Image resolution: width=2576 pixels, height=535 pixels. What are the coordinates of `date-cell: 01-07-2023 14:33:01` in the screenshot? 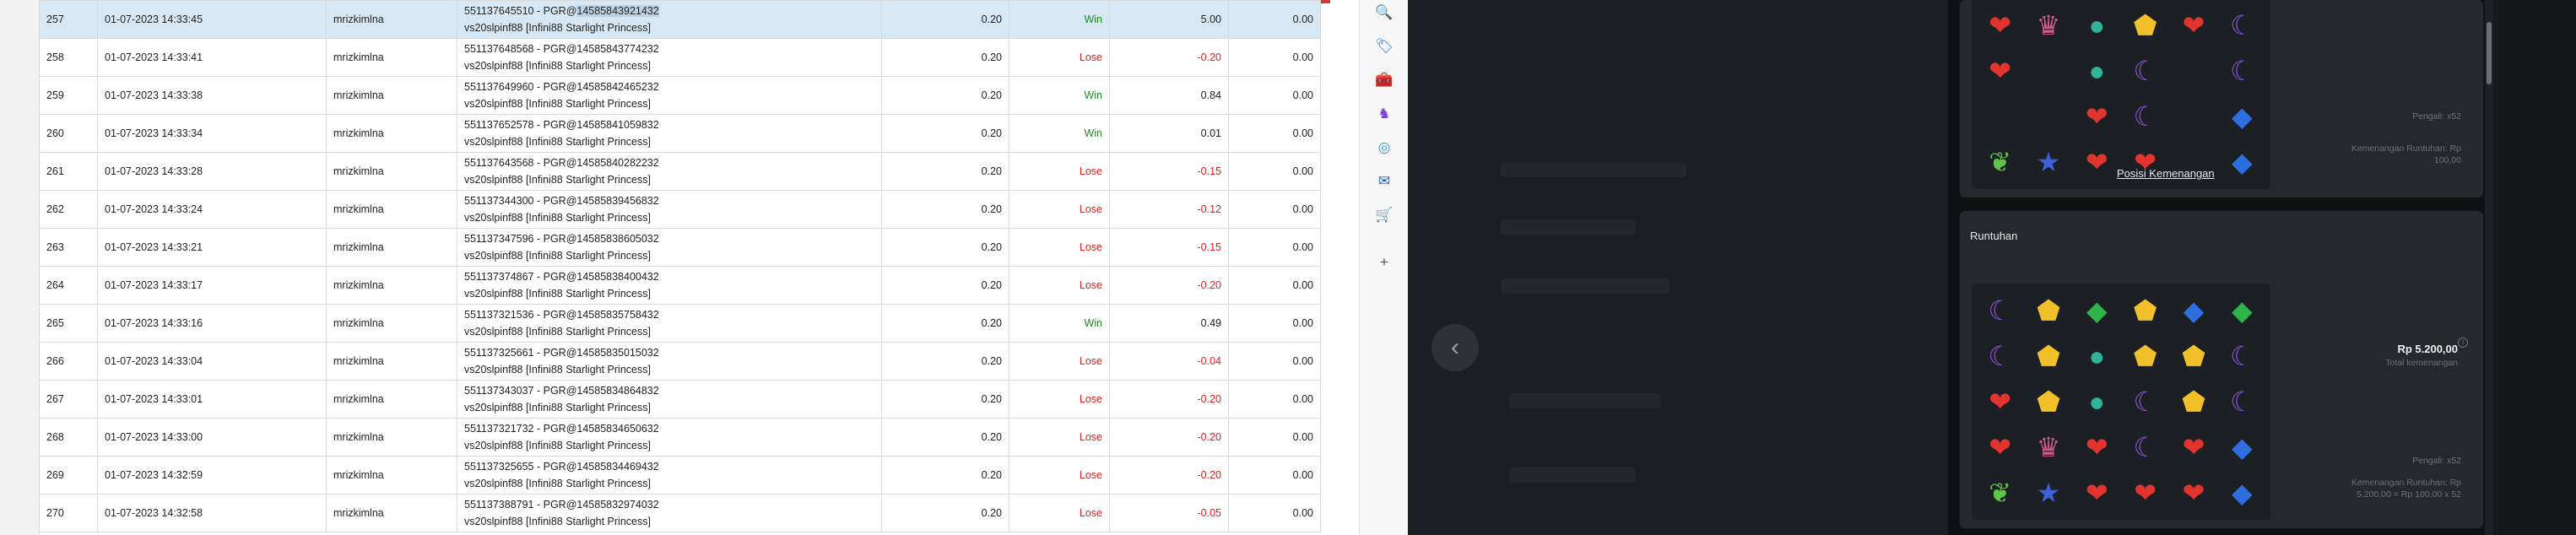 It's located at (212, 399).